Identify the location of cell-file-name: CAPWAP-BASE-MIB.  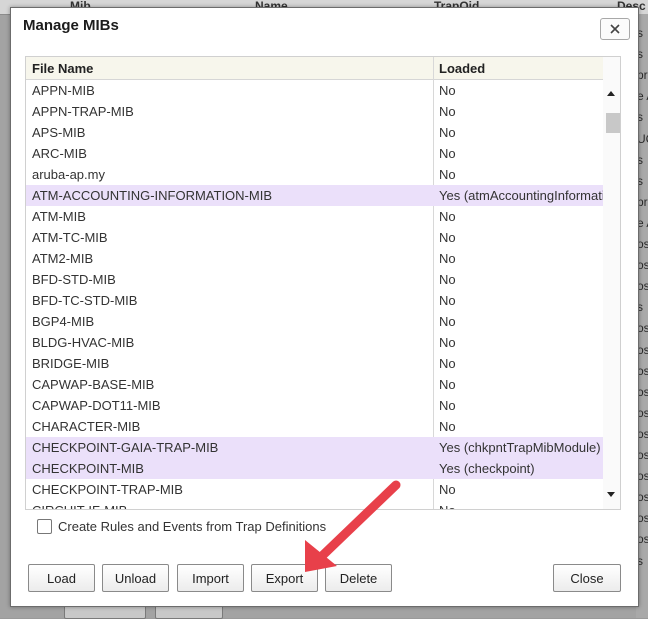
(93, 384).